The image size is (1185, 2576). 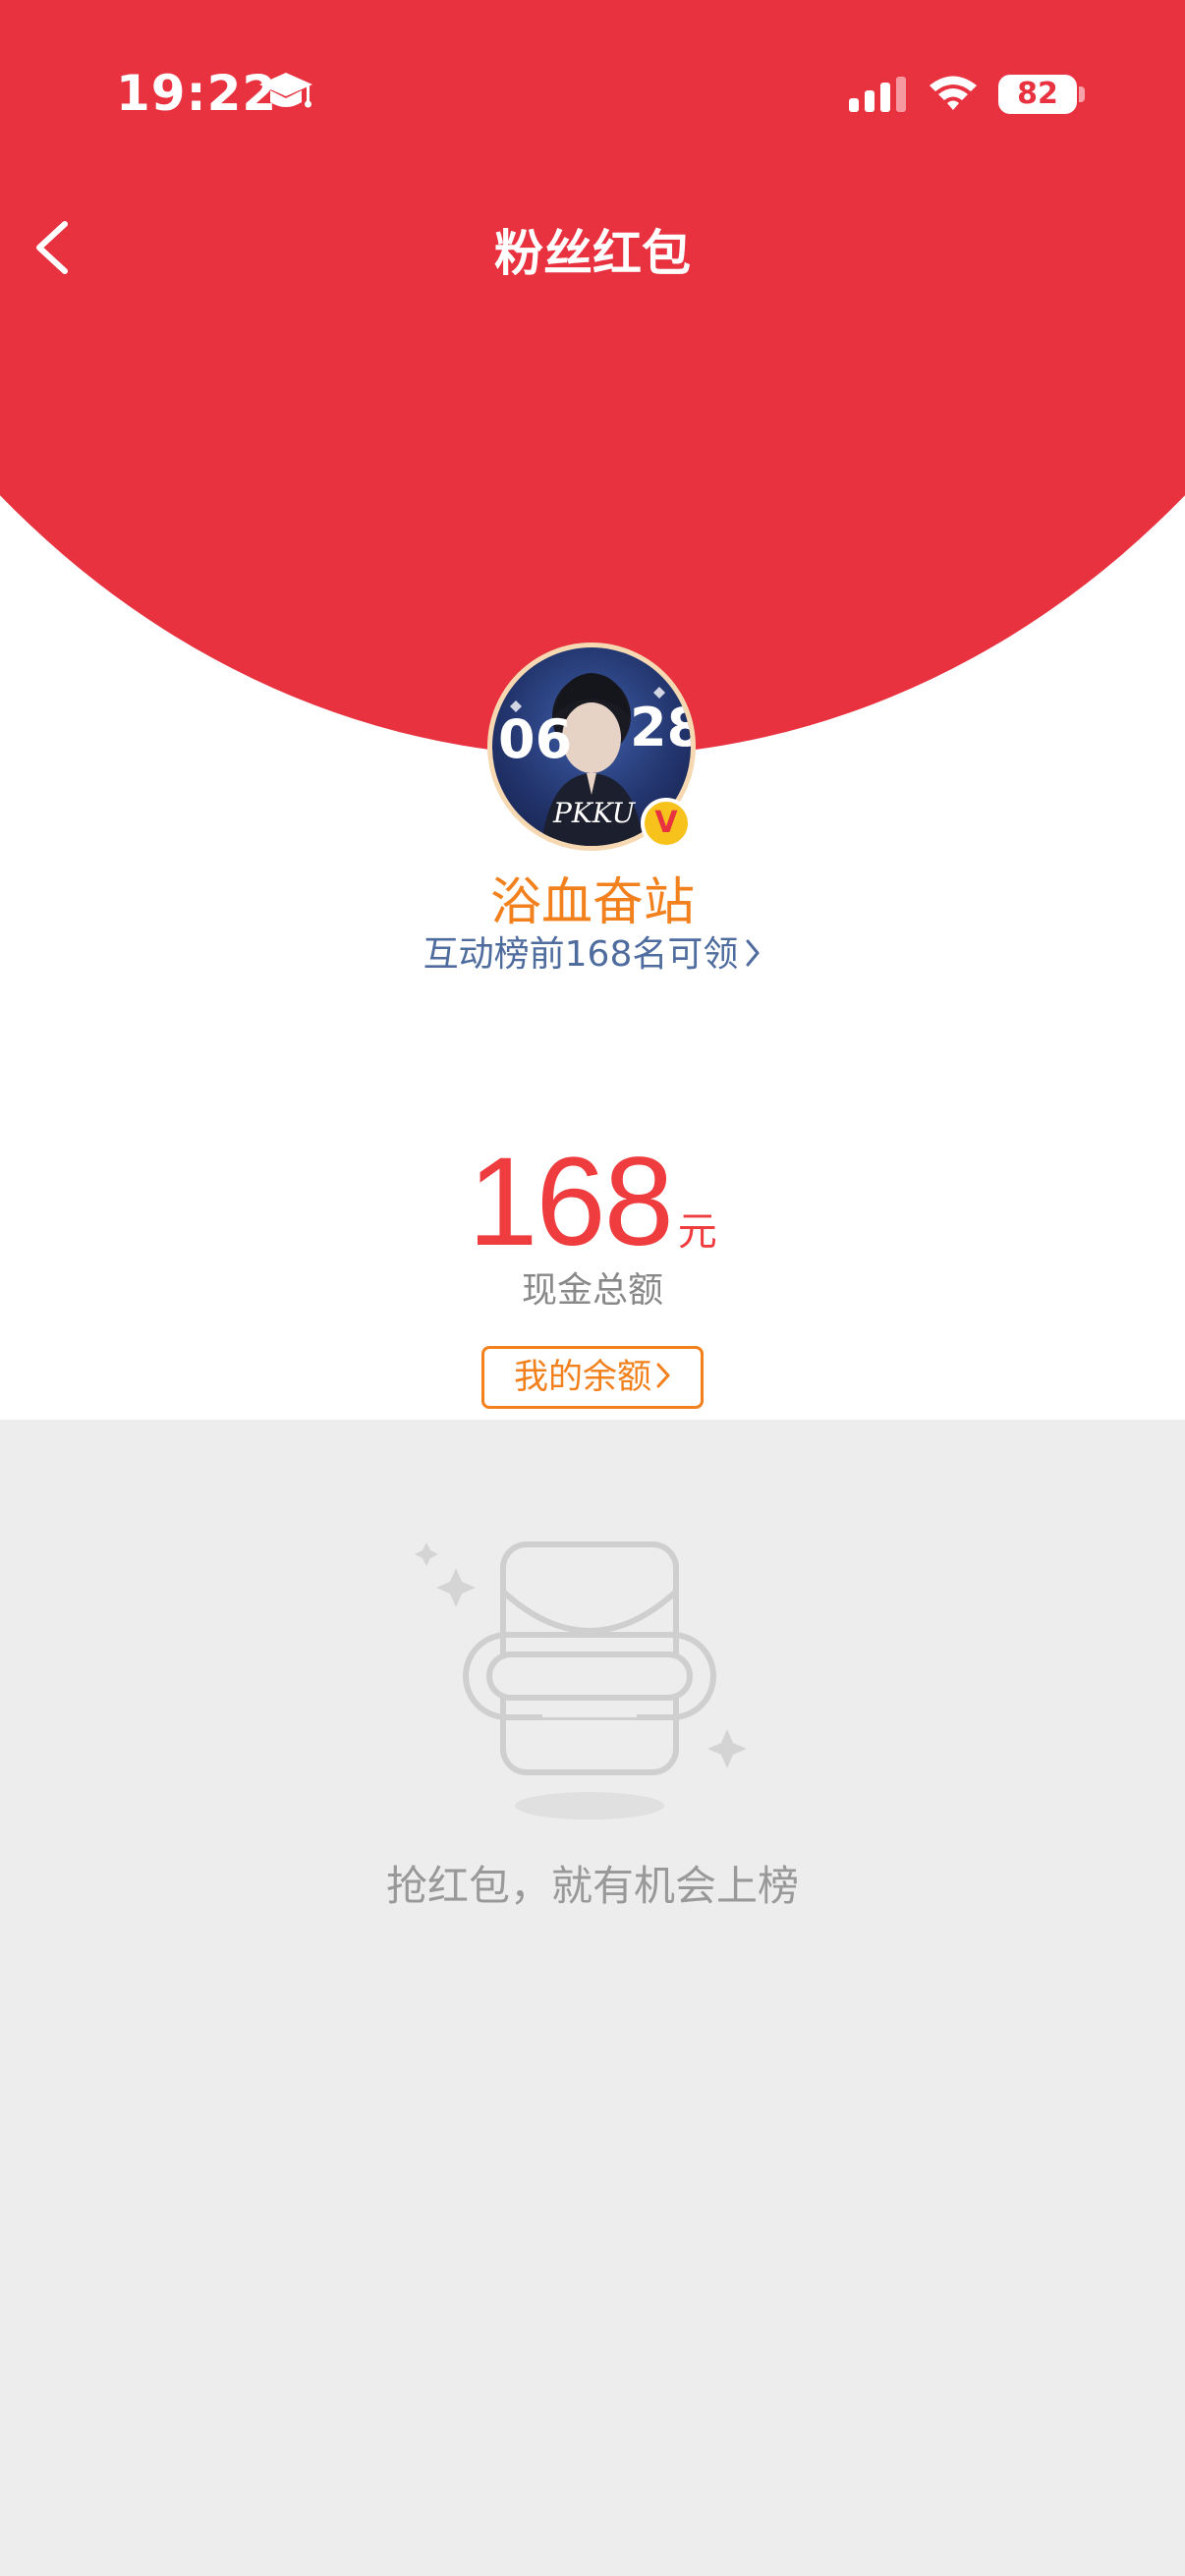 What do you see at coordinates (592, 253) in the screenshot?
I see `page-title: 粉丝红包` at bounding box center [592, 253].